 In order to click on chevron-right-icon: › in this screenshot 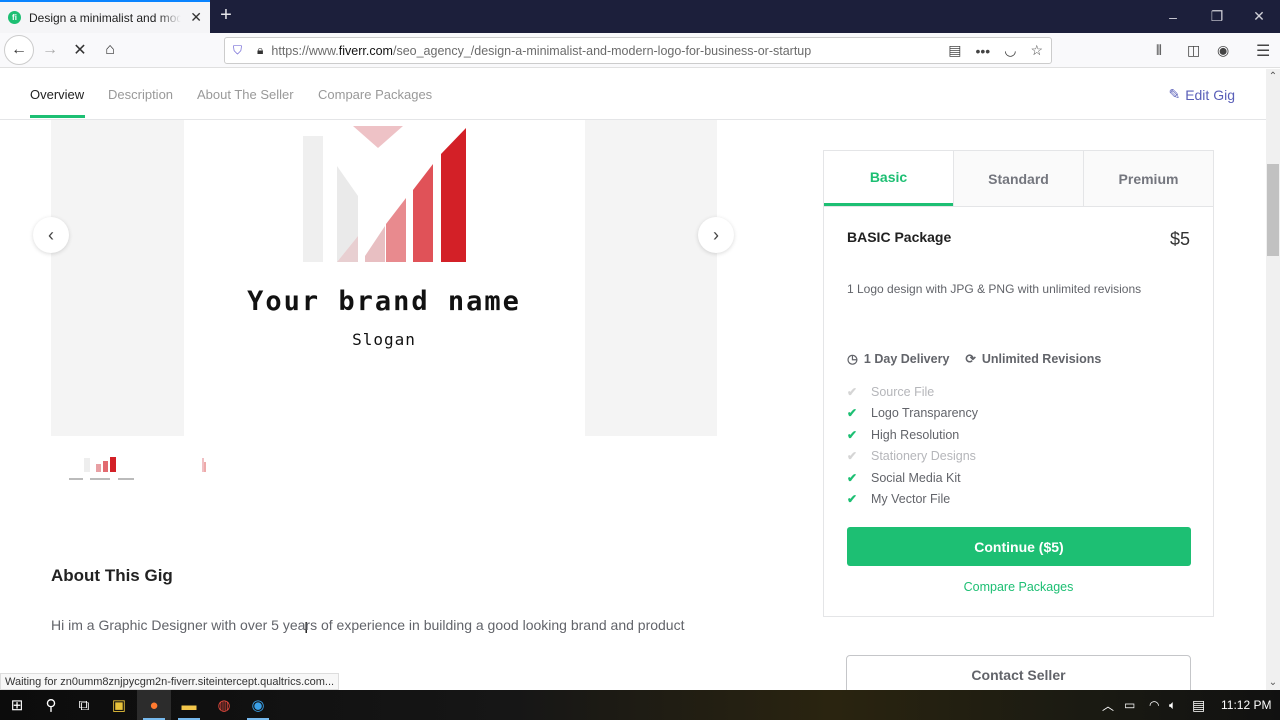, I will do `click(716, 234)`.